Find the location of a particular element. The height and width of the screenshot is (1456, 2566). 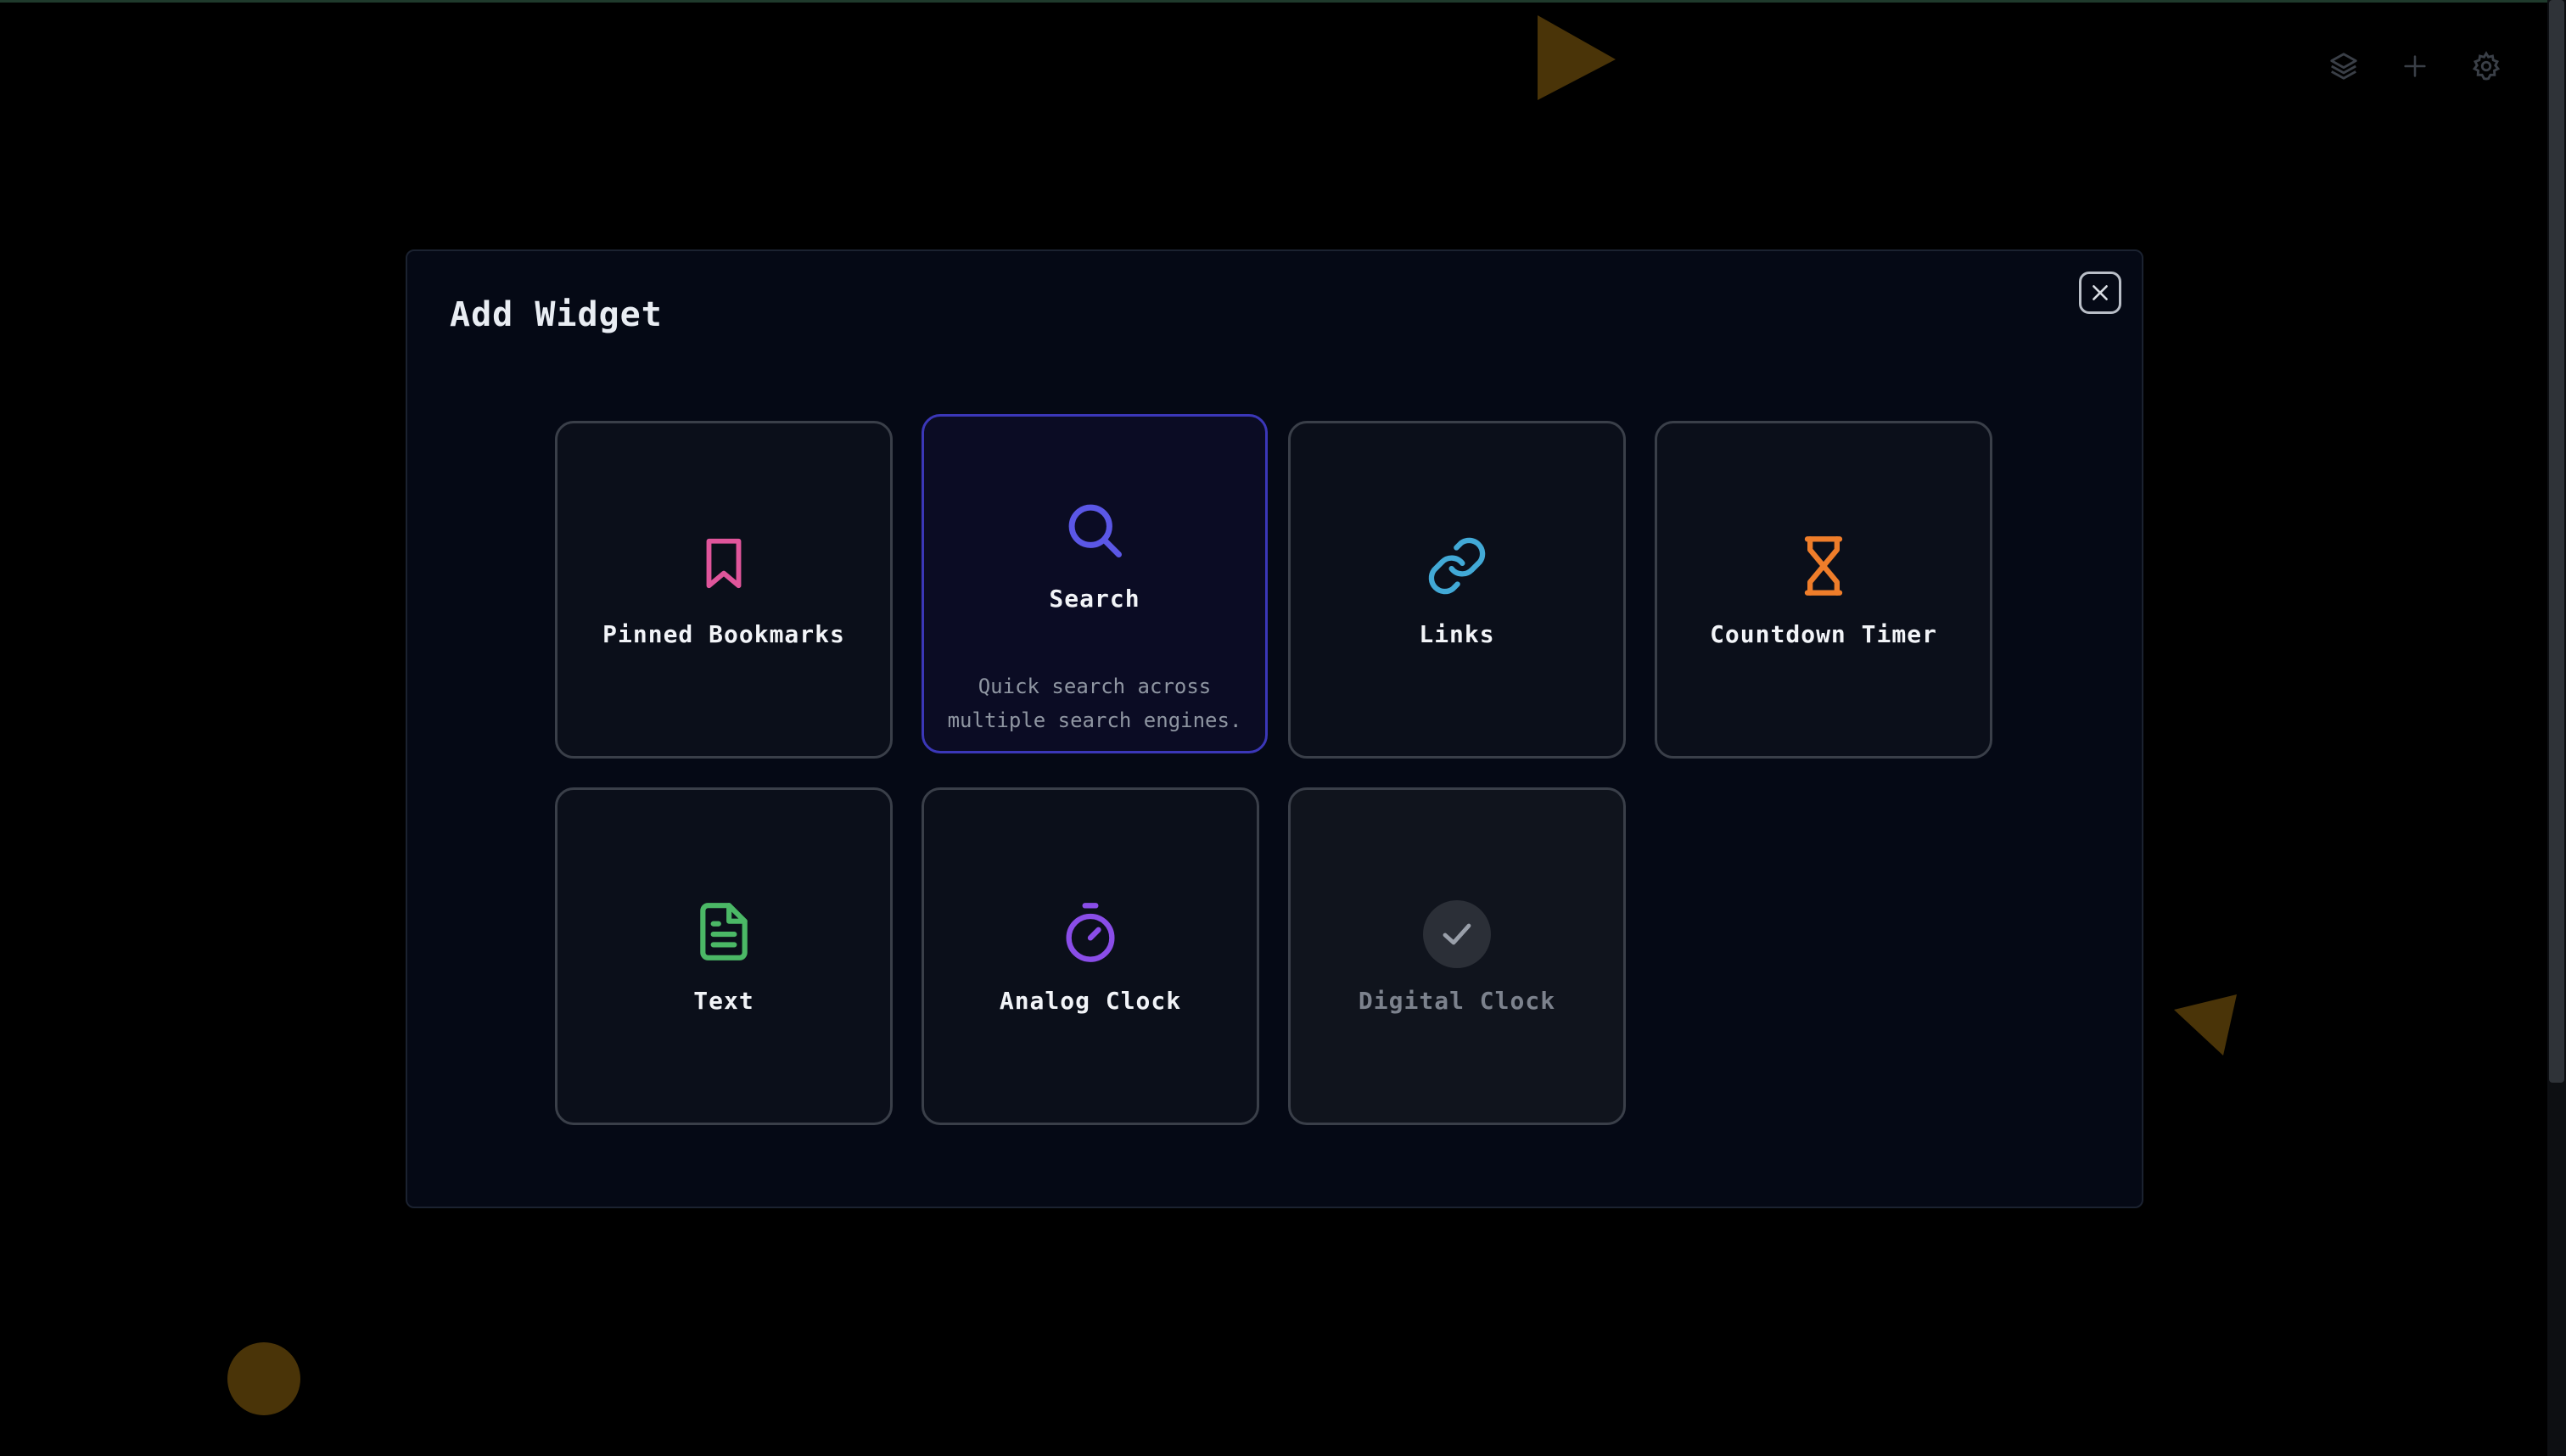

widget-label: Digital Clock is located at coordinates (1457, 1001).